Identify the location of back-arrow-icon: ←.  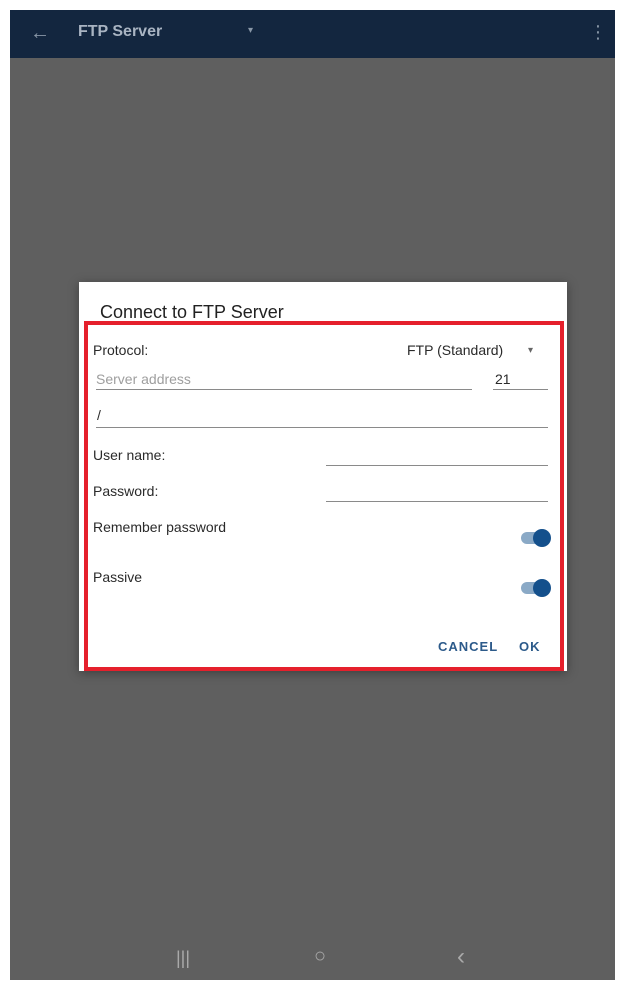
(40, 33).